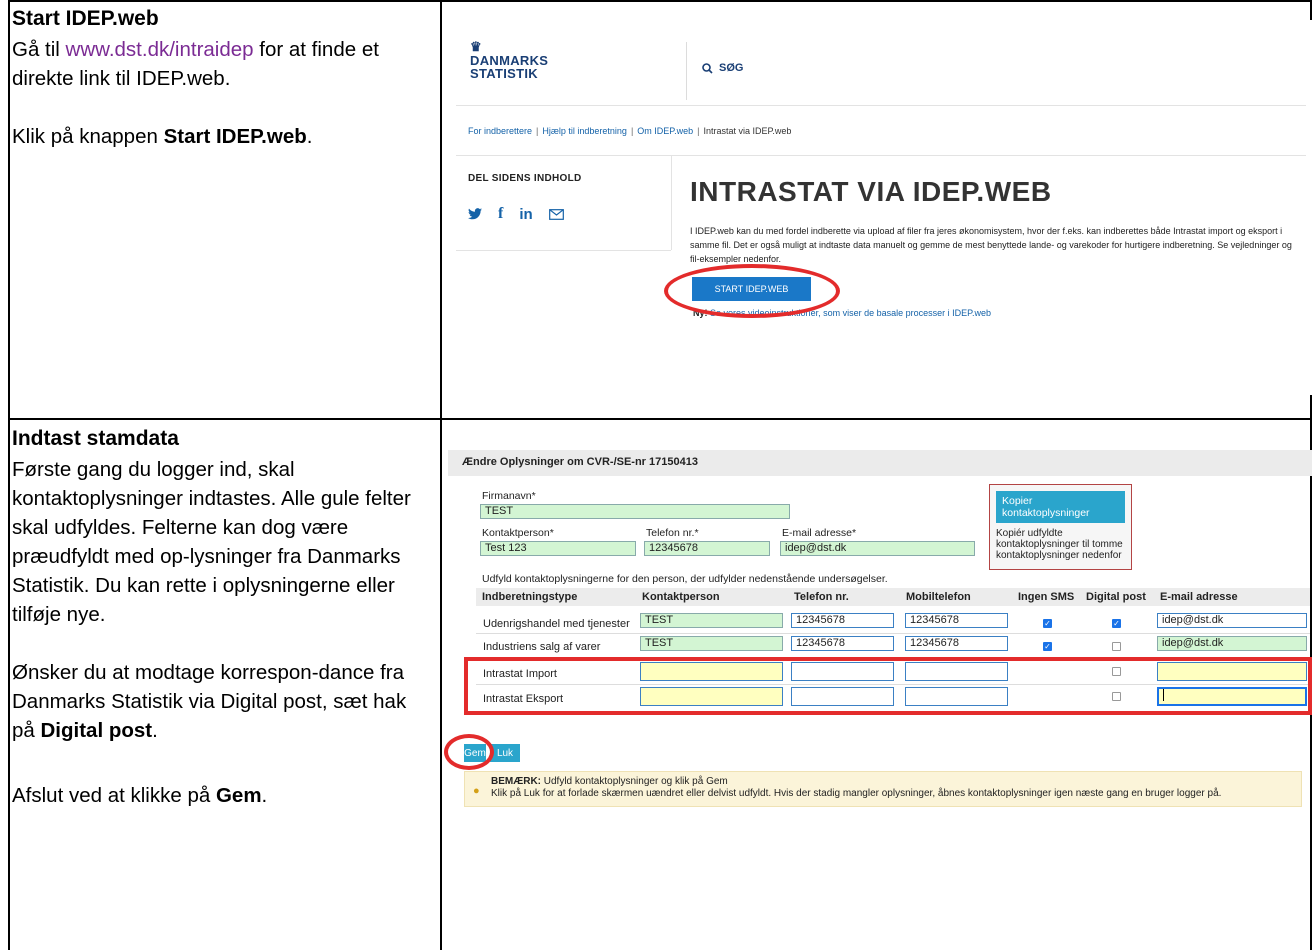 This screenshot has width=1312, height=950. What do you see at coordinates (1046, 597) in the screenshot?
I see `col-header: Ingen SMS` at bounding box center [1046, 597].